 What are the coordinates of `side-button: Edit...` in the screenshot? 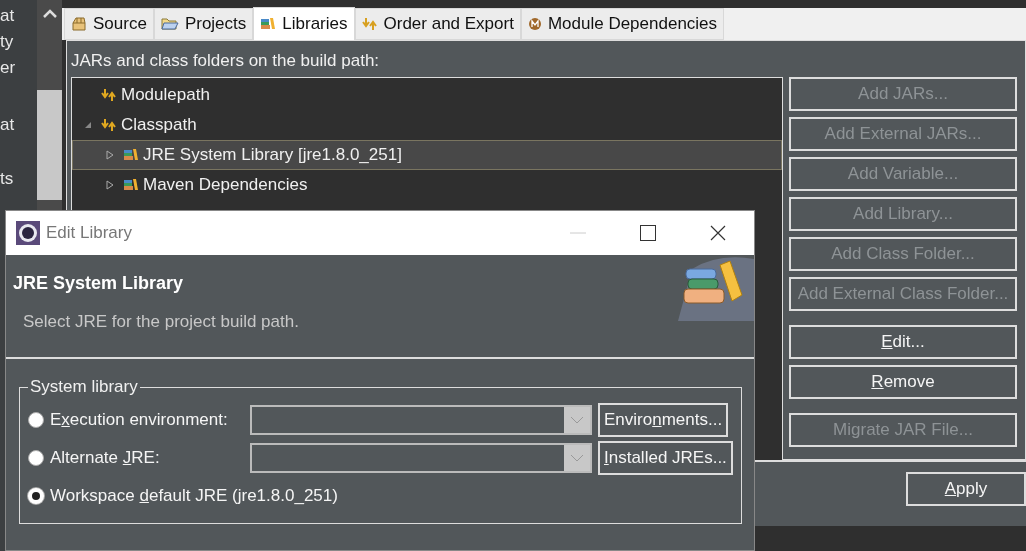 It's located at (903, 342).